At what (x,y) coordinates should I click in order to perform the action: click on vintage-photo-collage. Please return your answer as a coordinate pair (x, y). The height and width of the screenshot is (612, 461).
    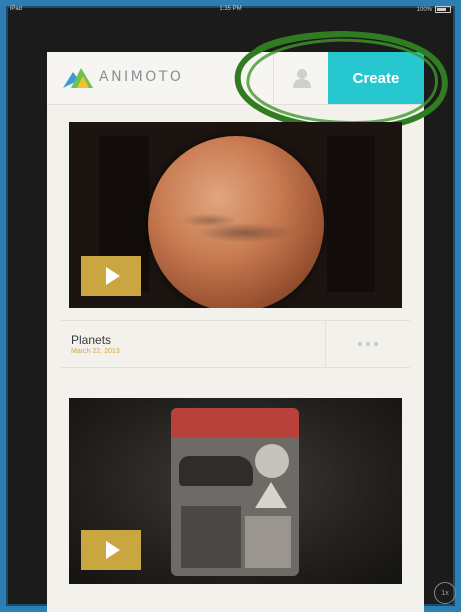
    Looking at the image, I should click on (235, 492).